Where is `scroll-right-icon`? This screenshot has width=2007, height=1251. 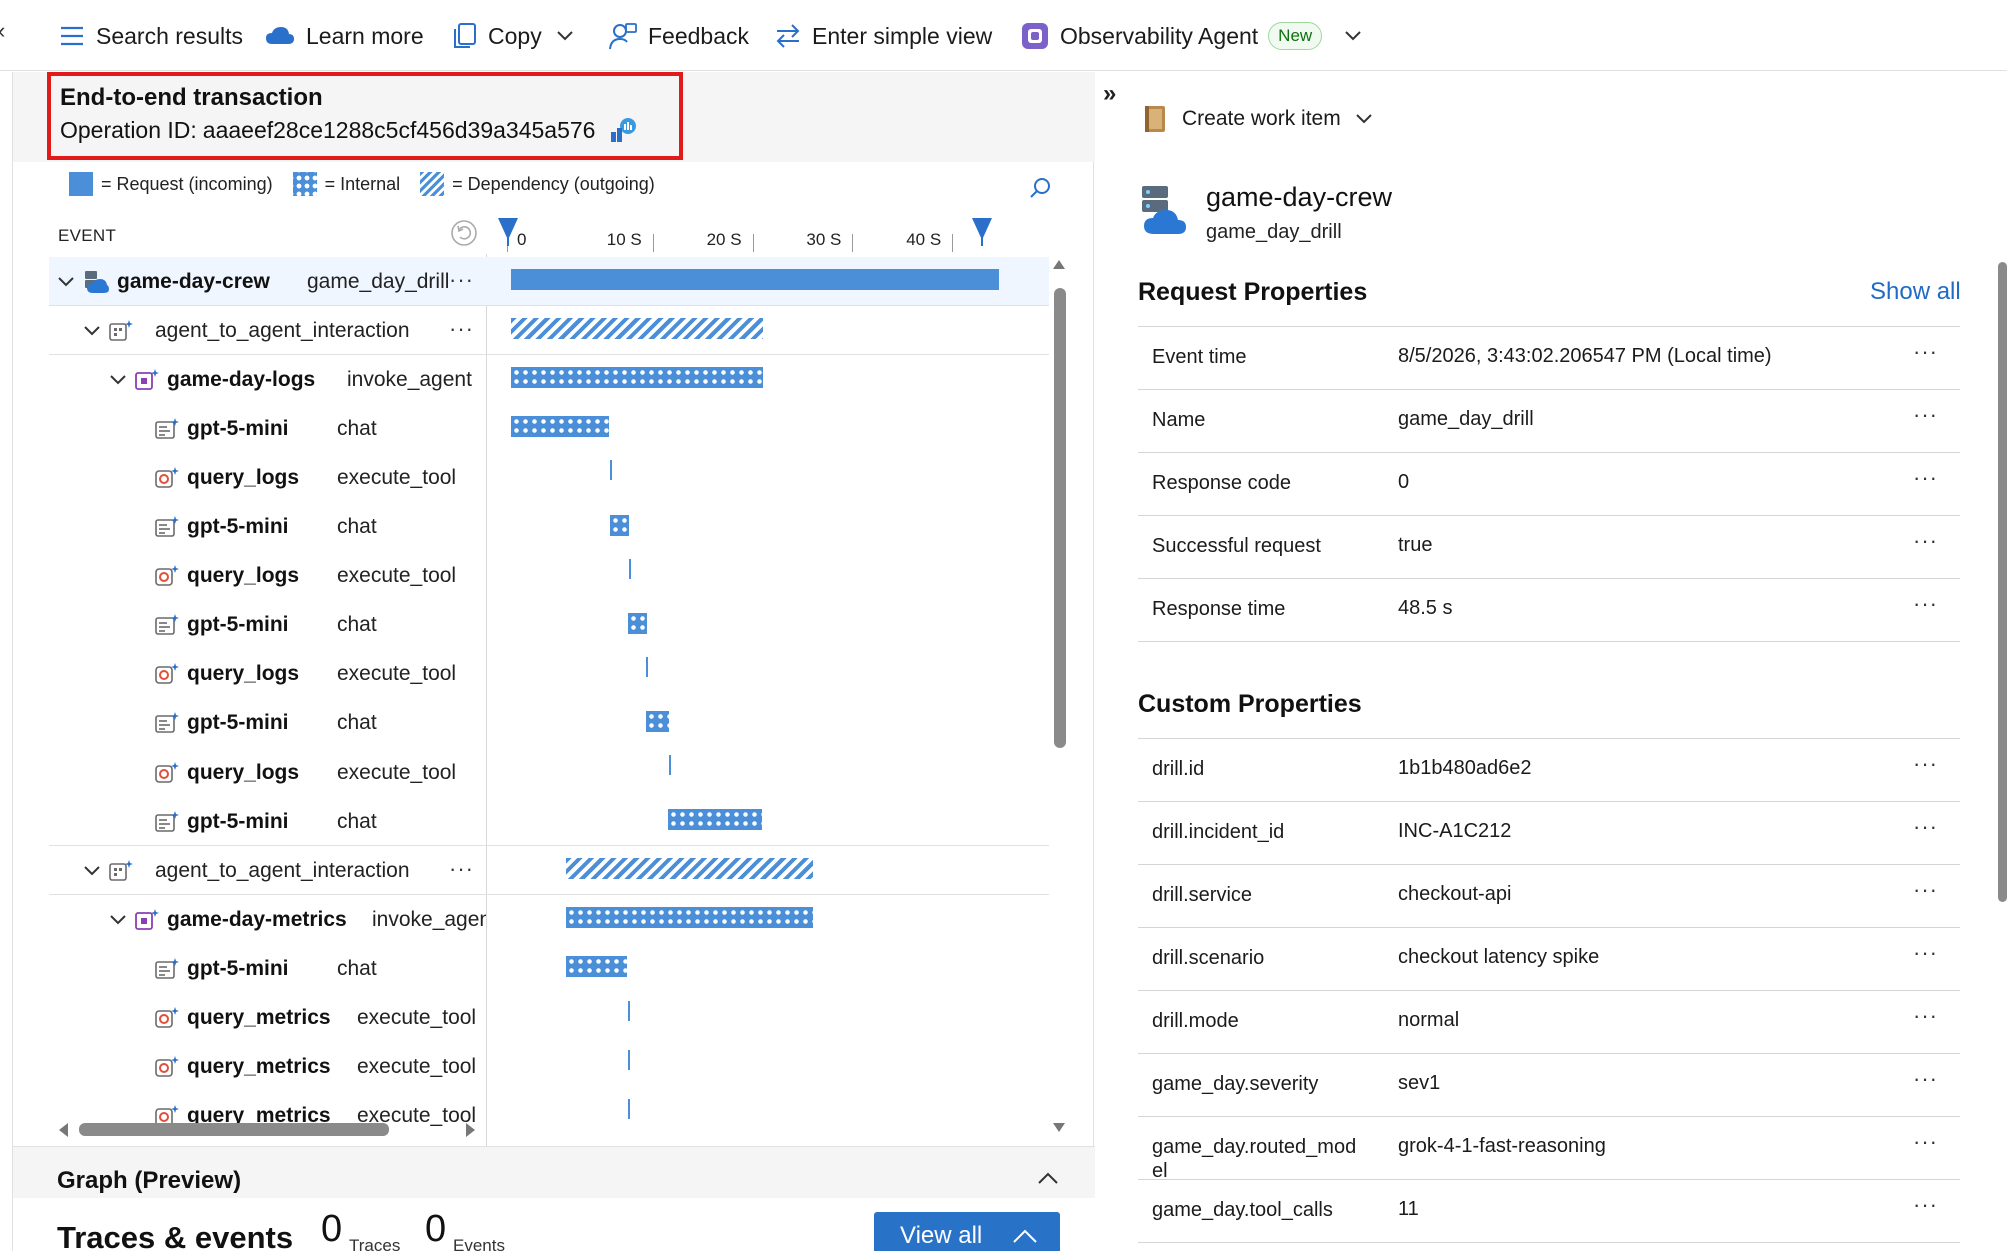 scroll-right-icon is located at coordinates (471, 1130).